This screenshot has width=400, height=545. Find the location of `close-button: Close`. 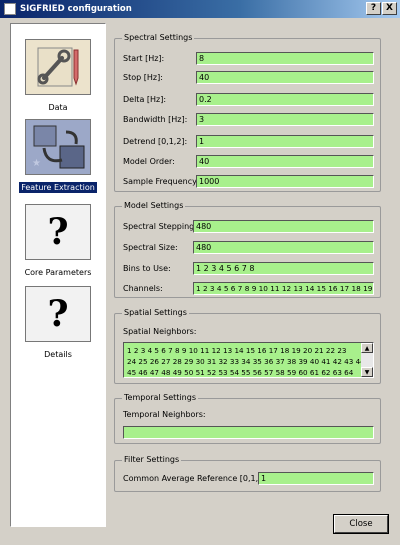

close-button: Close is located at coordinates (361, 524).